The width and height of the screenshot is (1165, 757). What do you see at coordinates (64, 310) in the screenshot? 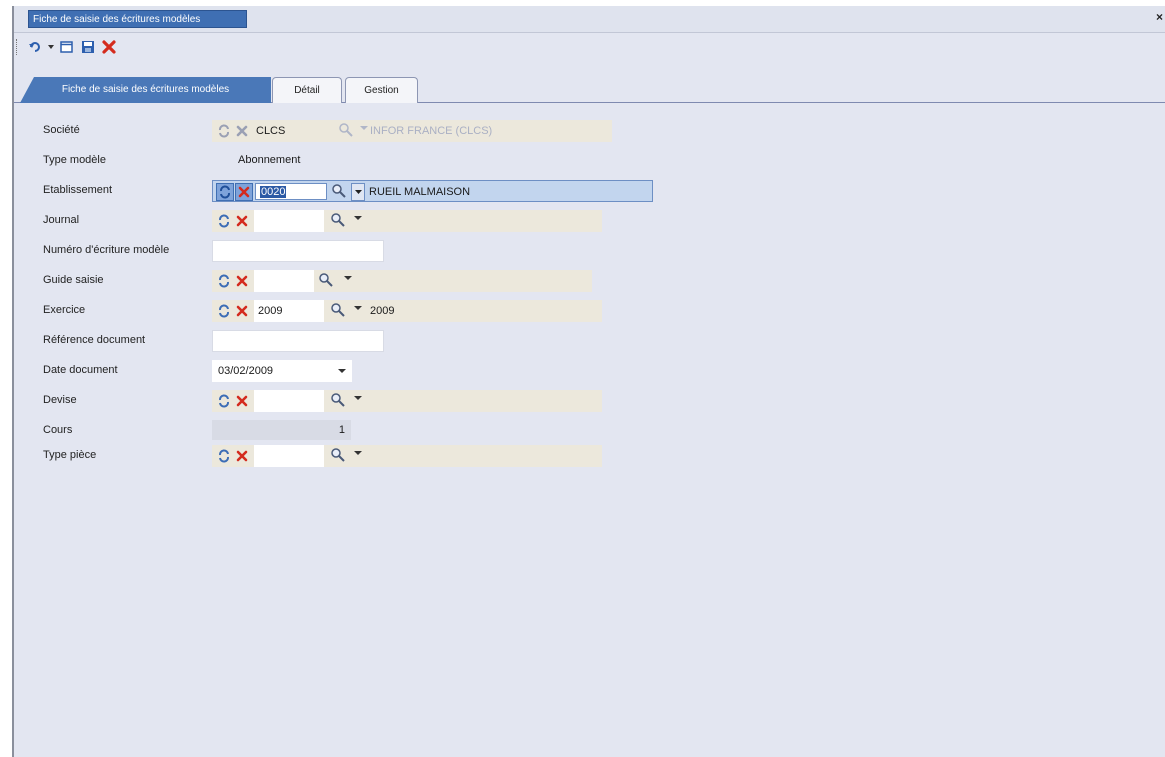
I see `label-exercice: Exercice` at bounding box center [64, 310].